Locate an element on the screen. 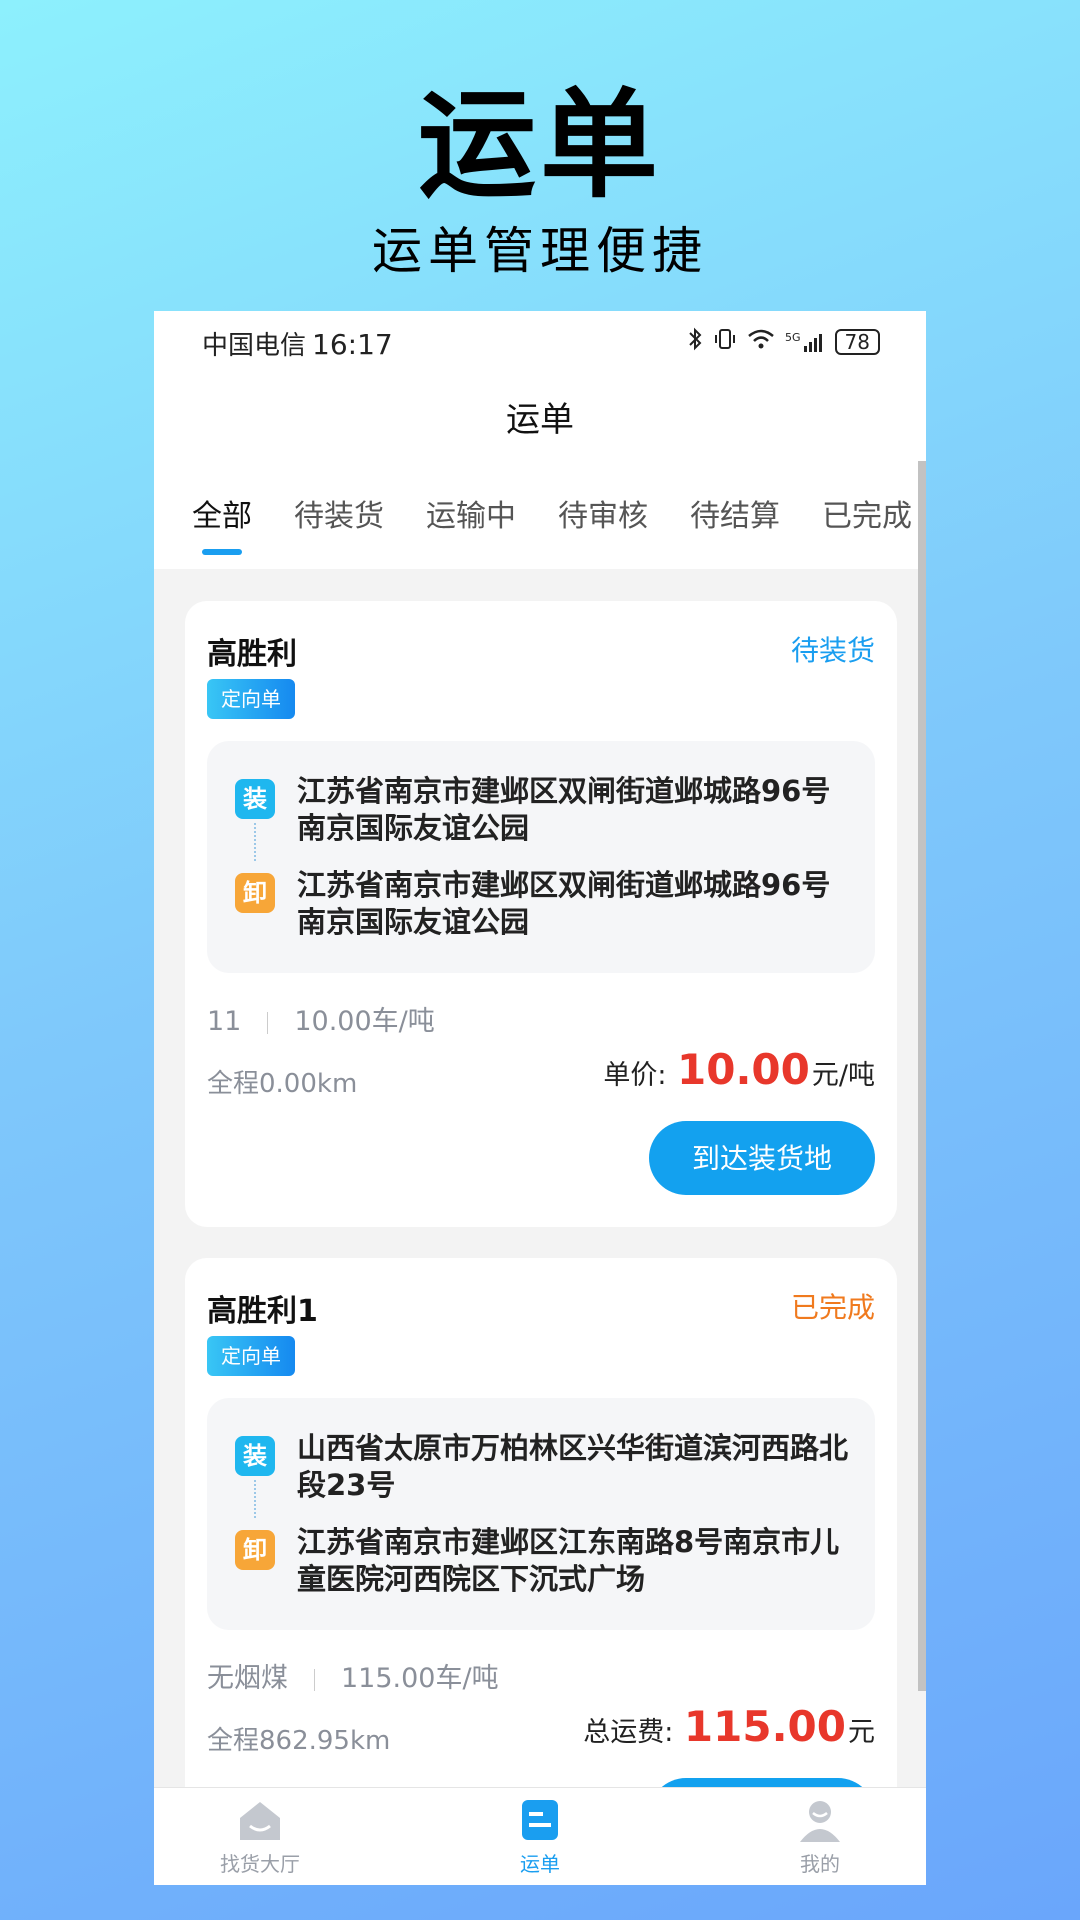  cargo-info: 11 10.00车/吨 is located at coordinates (321, 1018).